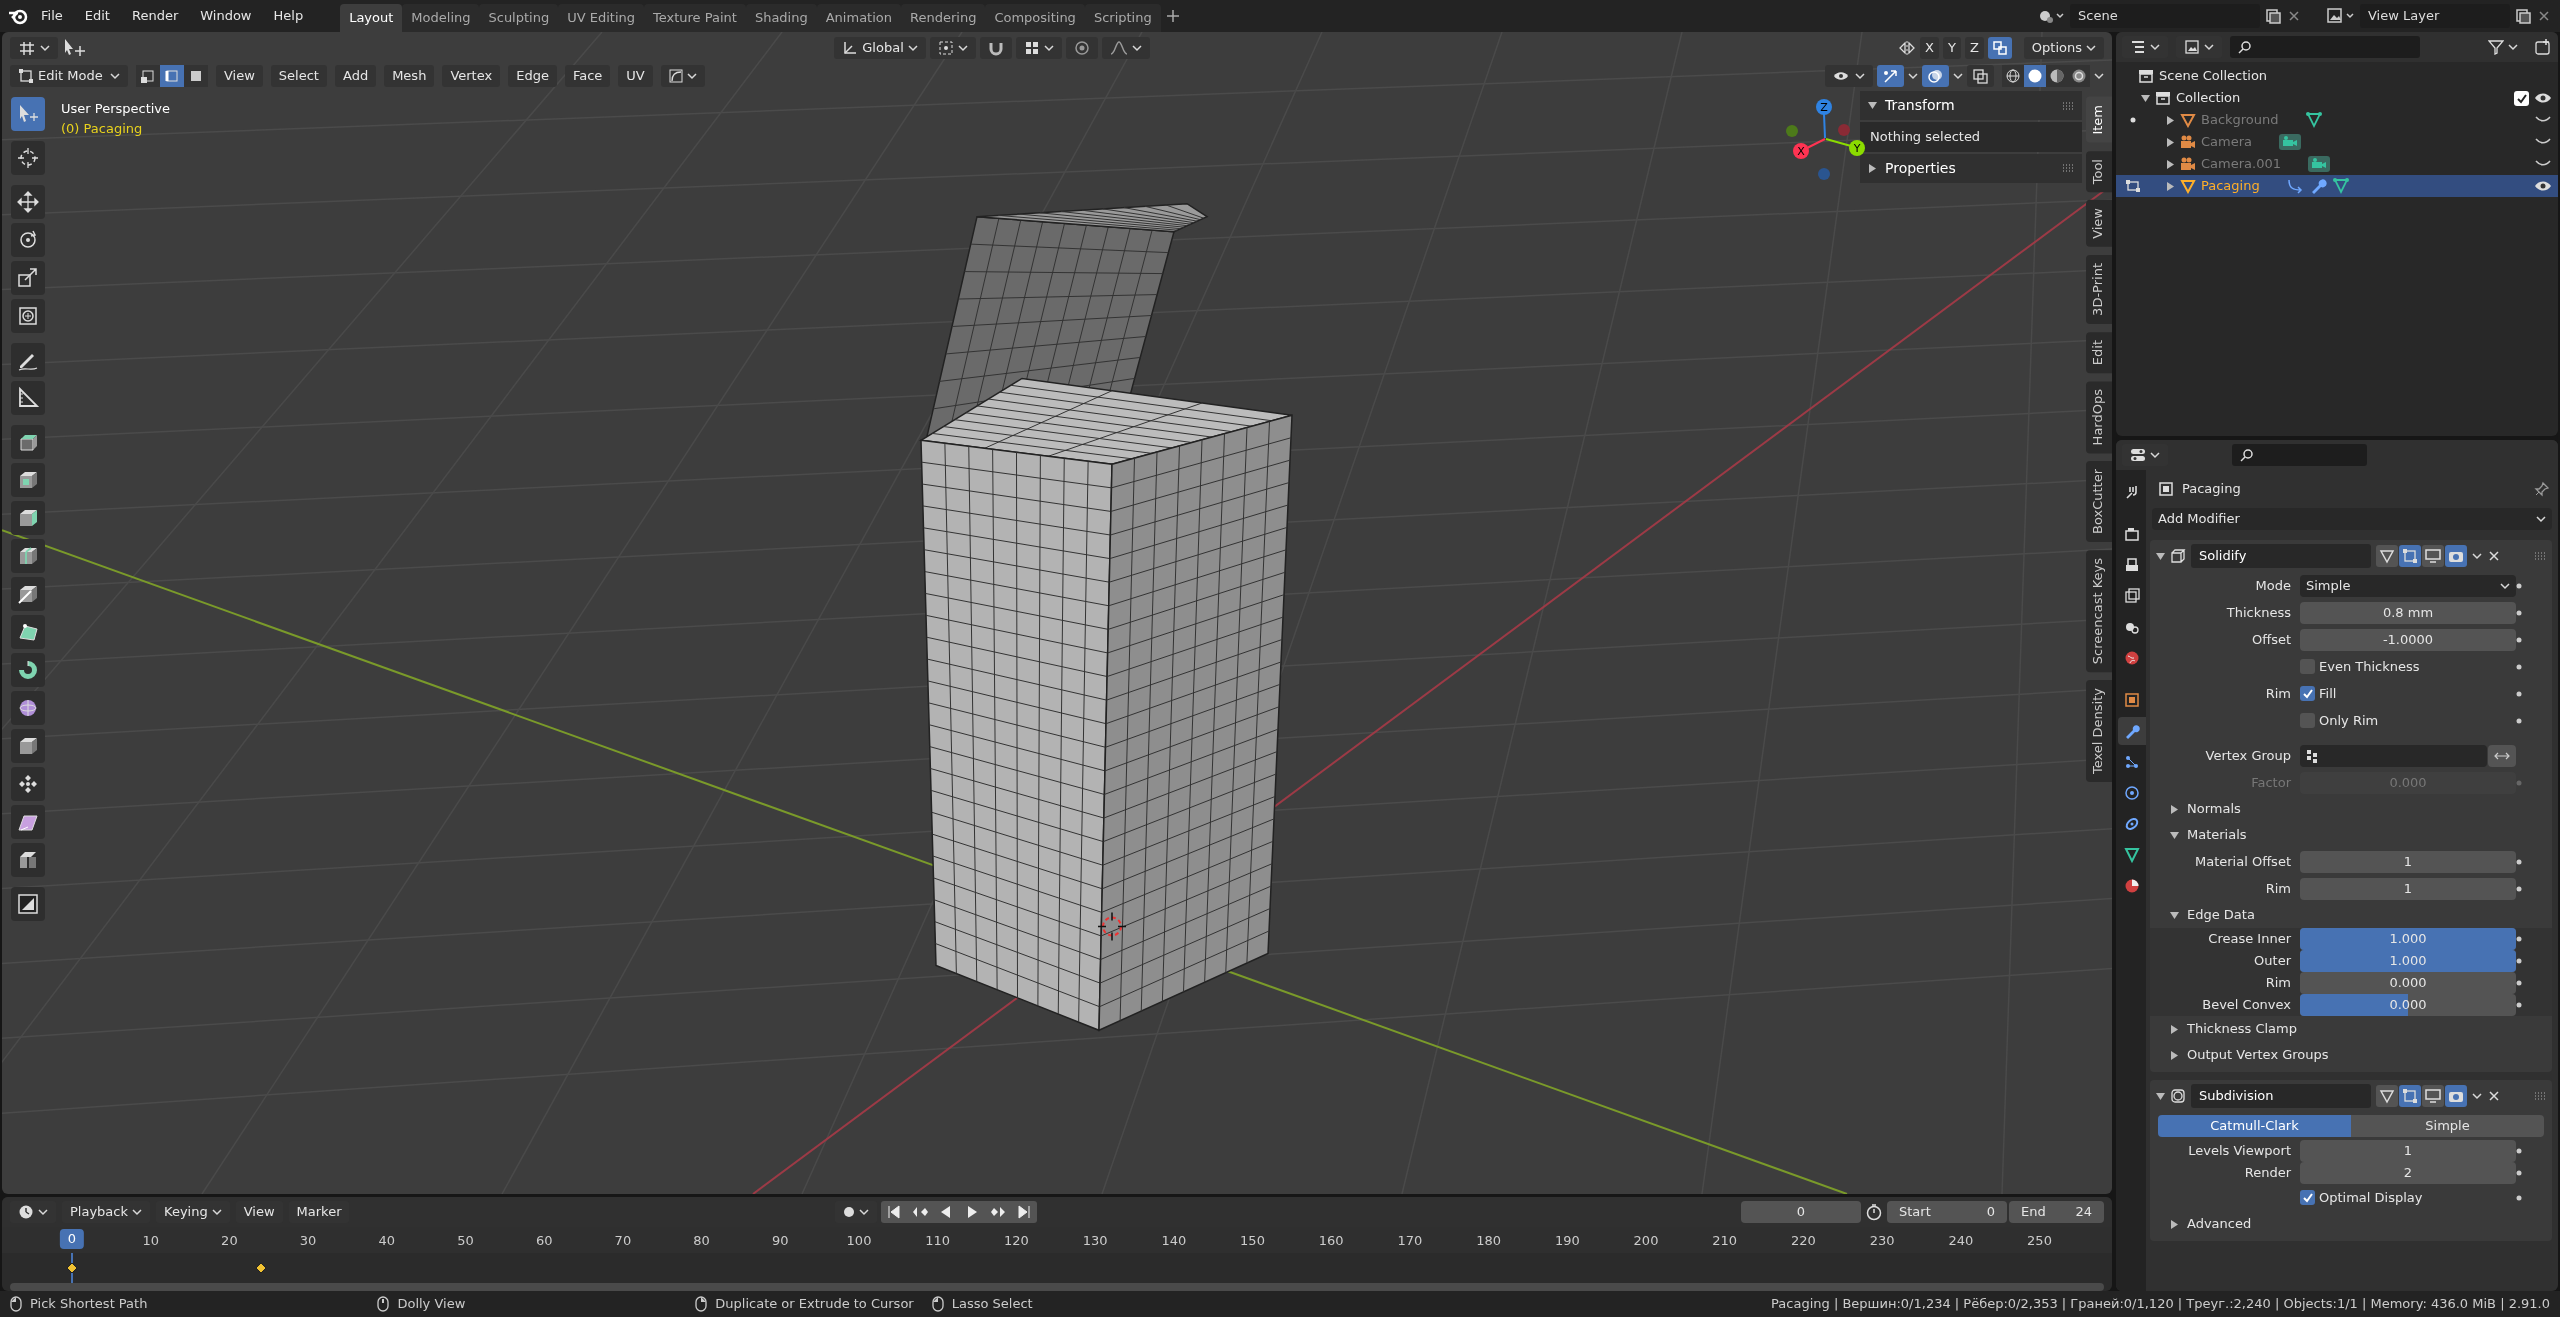 This screenshot has width=2560, height=1317. Describe the element at coordinates (635, 76) in the screenshot. I see `menu-item: UV` at that location.